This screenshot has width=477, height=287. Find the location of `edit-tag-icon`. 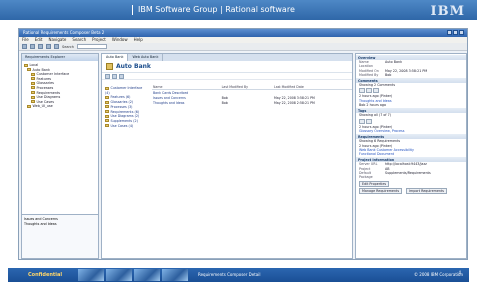

edit-tag-icon is located at coordinates (369, 121).